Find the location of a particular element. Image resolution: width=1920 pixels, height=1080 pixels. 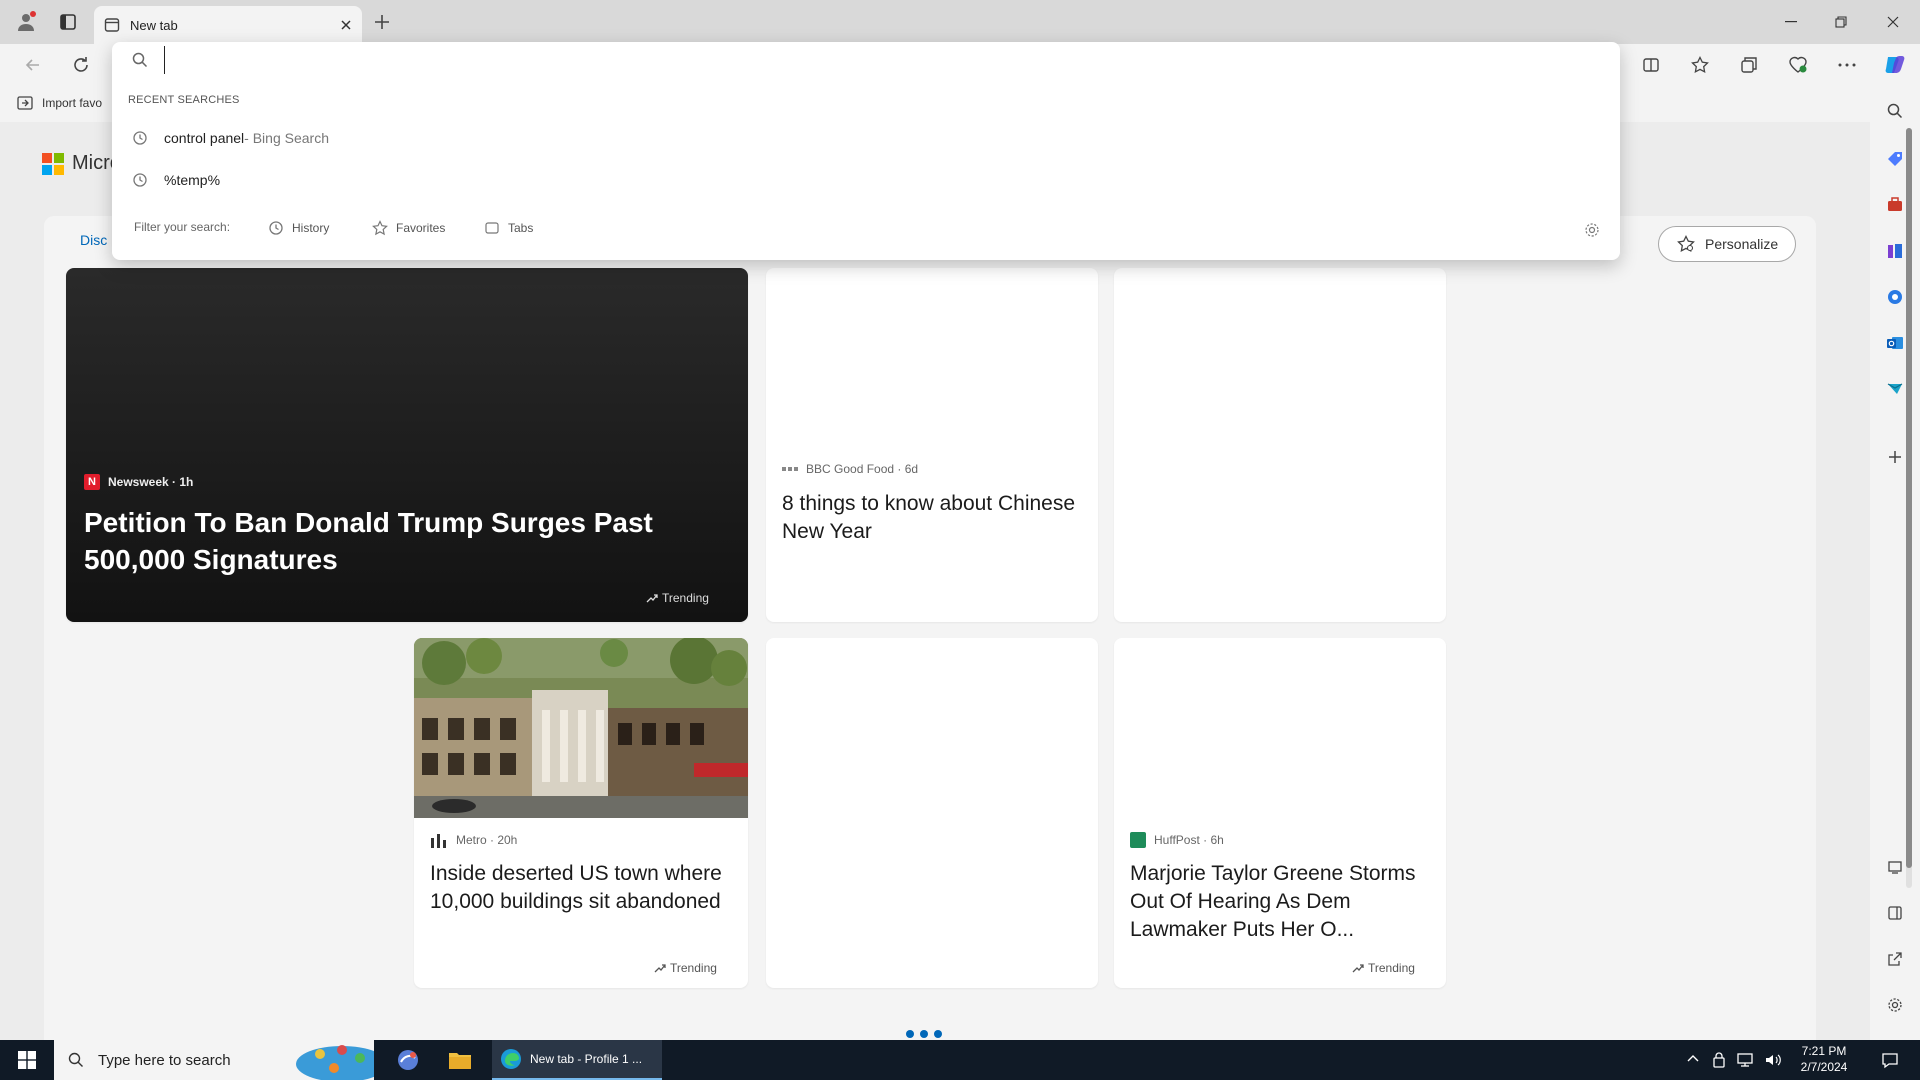

new-tab-button is located at coordinates (382, 22).